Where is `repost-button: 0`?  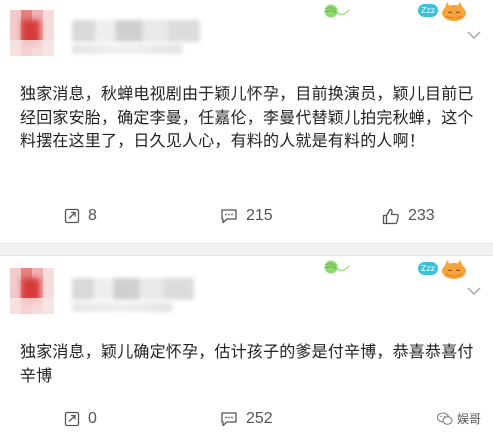
repost-button: 0 is located at coordinates (80, 419).